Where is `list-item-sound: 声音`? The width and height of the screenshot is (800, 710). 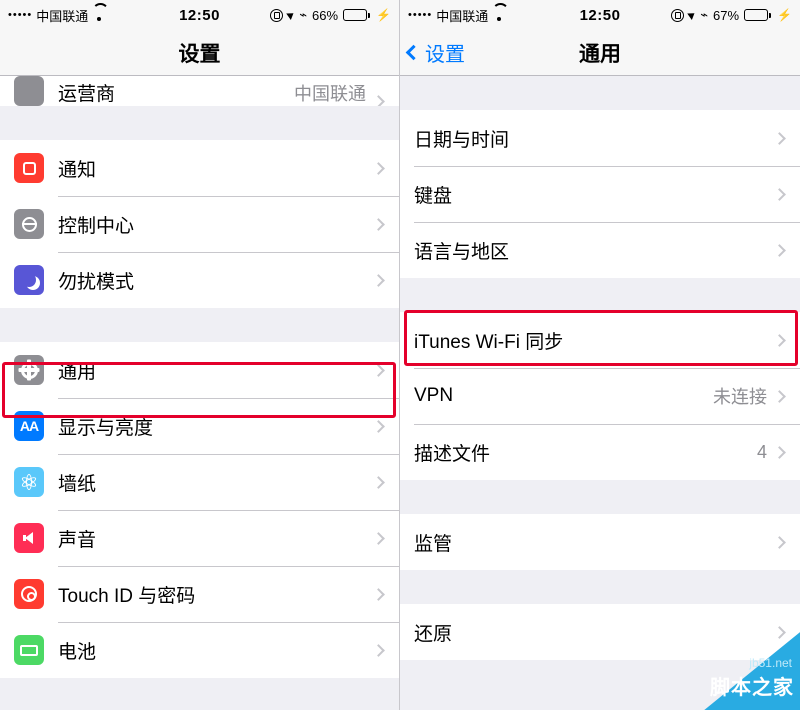
list-item-sound: 声音 is located at coordinates (199, 538).